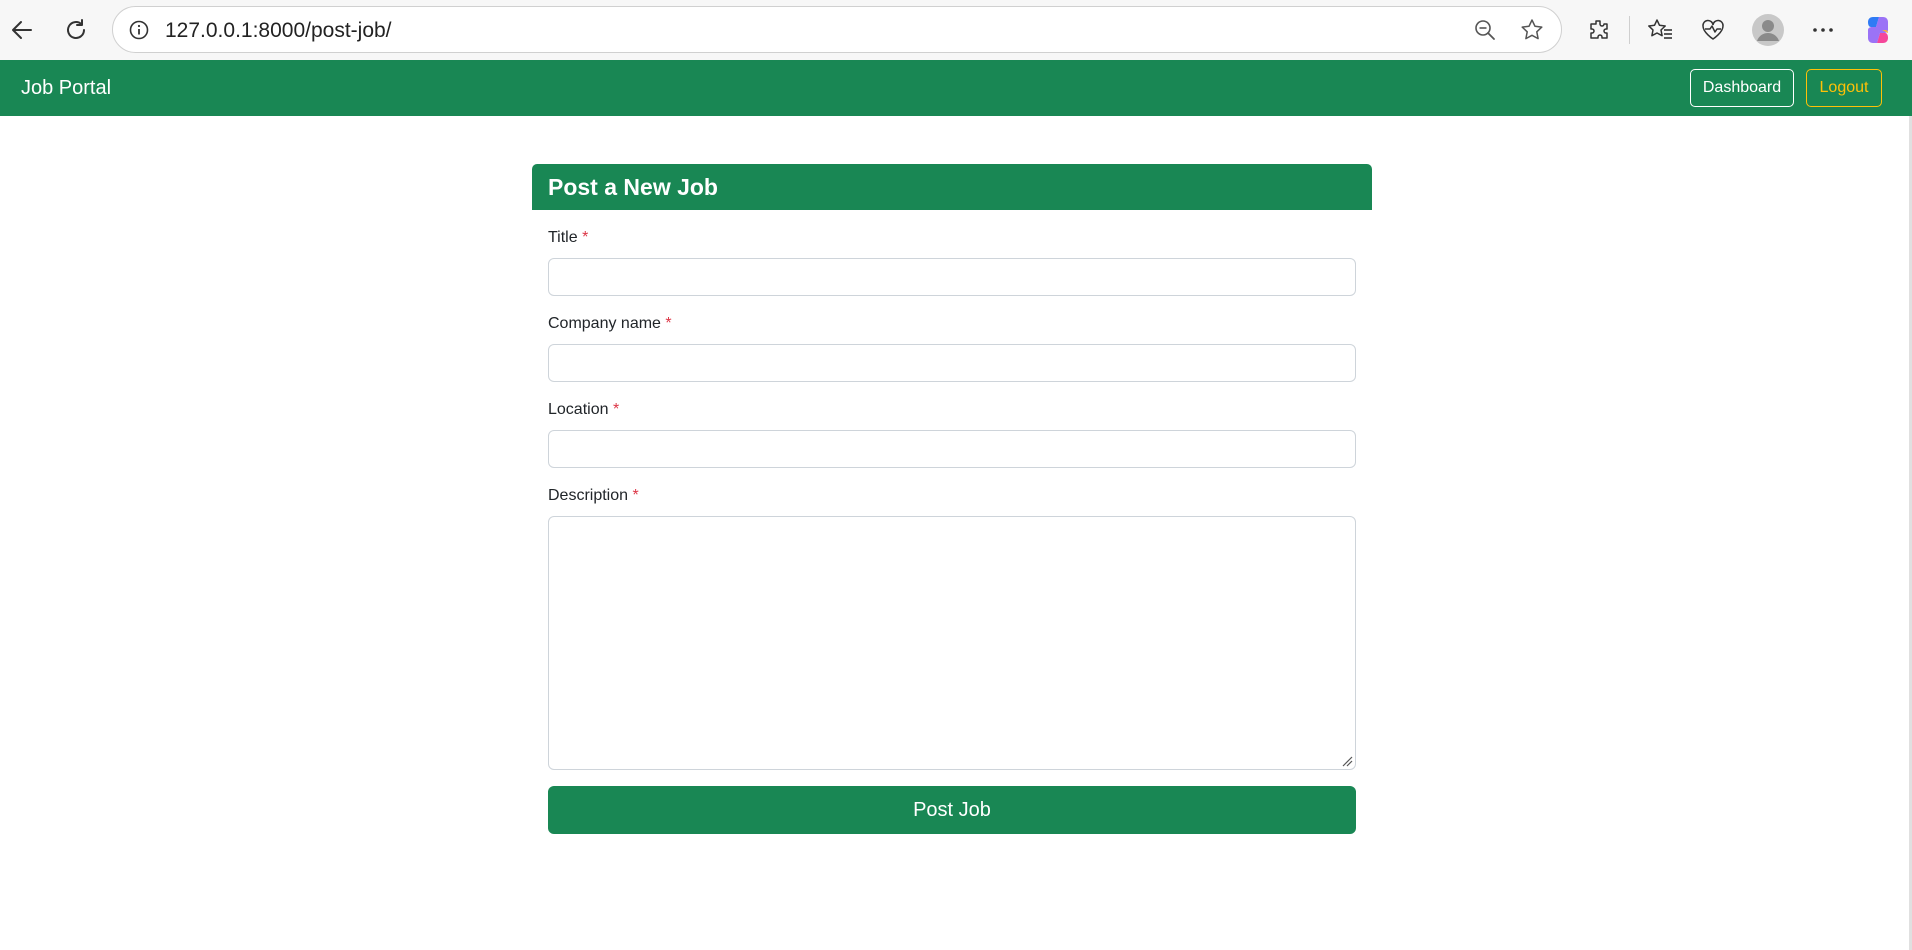 The height and width of the screenshot is (950, 1912). Describe the element at coordinates (837, 29) in the screenshot. I see `address-bar: 127.0.0.1:8000/post-job/` at that location.